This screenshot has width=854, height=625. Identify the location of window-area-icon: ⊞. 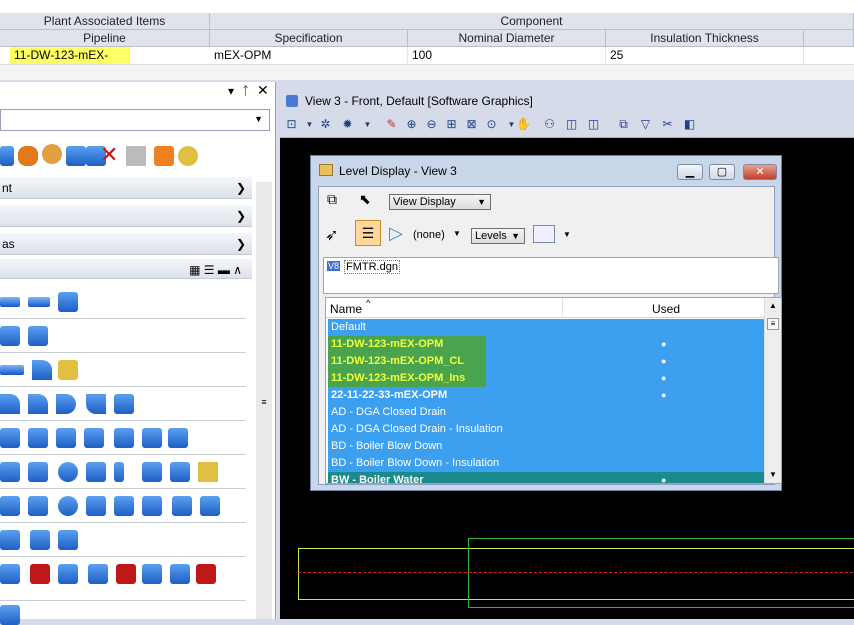
(451, 124).